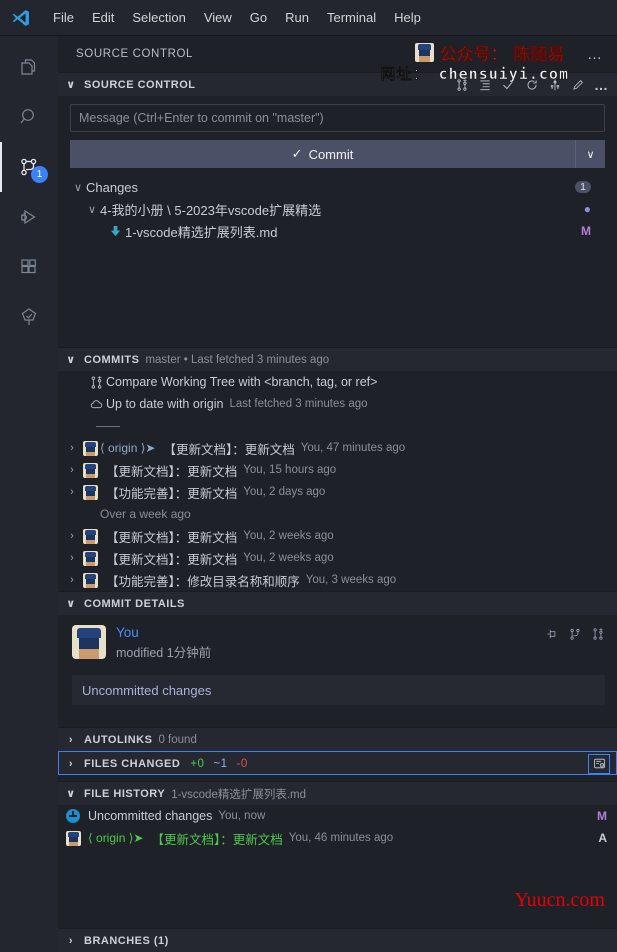 The height and width of the screenshot is (952, 617). What do you see at coordinates (351, 580) in the screenshot?
I see `commit-meta: You, 3 weeks ago` at bounding box center [351, 580].